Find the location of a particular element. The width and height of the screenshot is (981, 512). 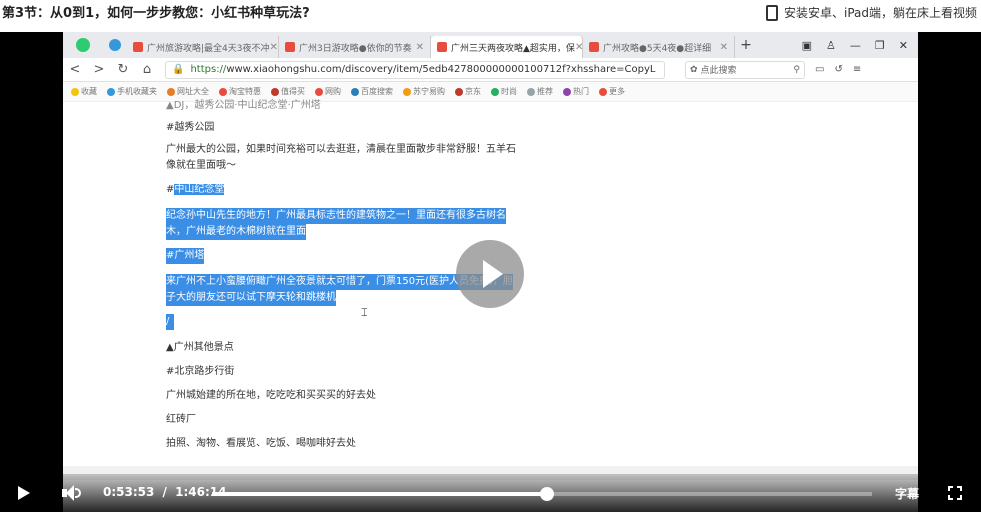

browser-tab: 广州3日游攻略●依你的节奏 ✕ is located at coordinates (355, 47).